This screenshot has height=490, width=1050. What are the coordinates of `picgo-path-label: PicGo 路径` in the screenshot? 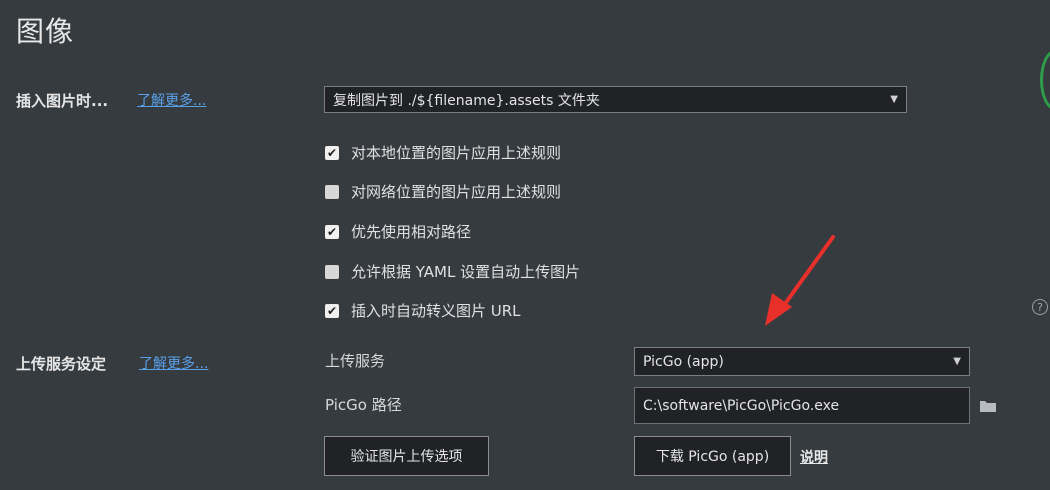 It's located at (363, 405).